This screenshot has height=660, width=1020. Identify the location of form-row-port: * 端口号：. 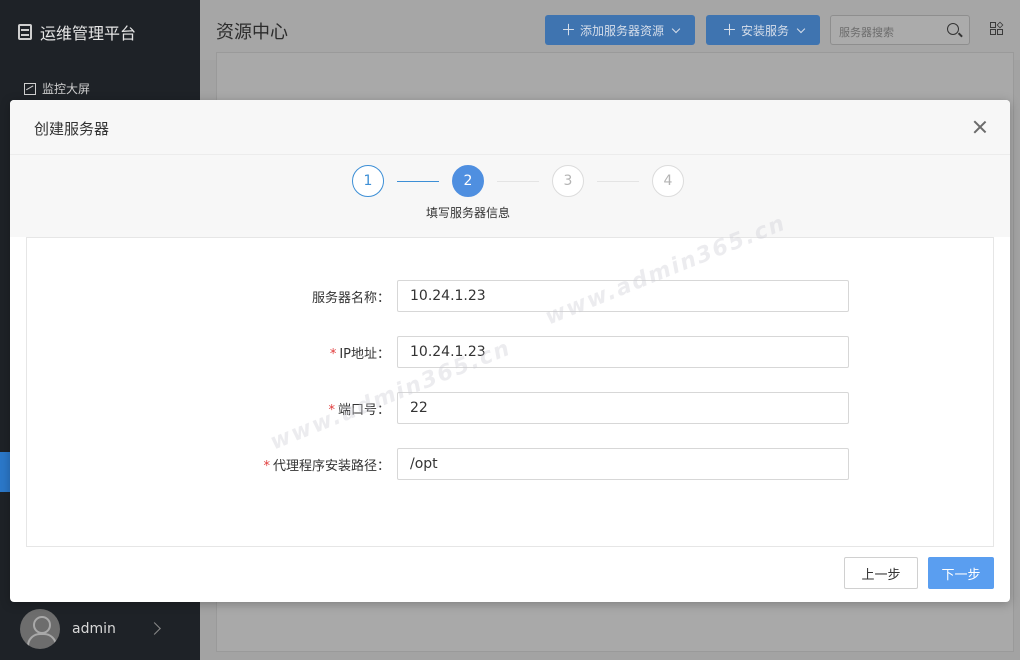
(511, 408).